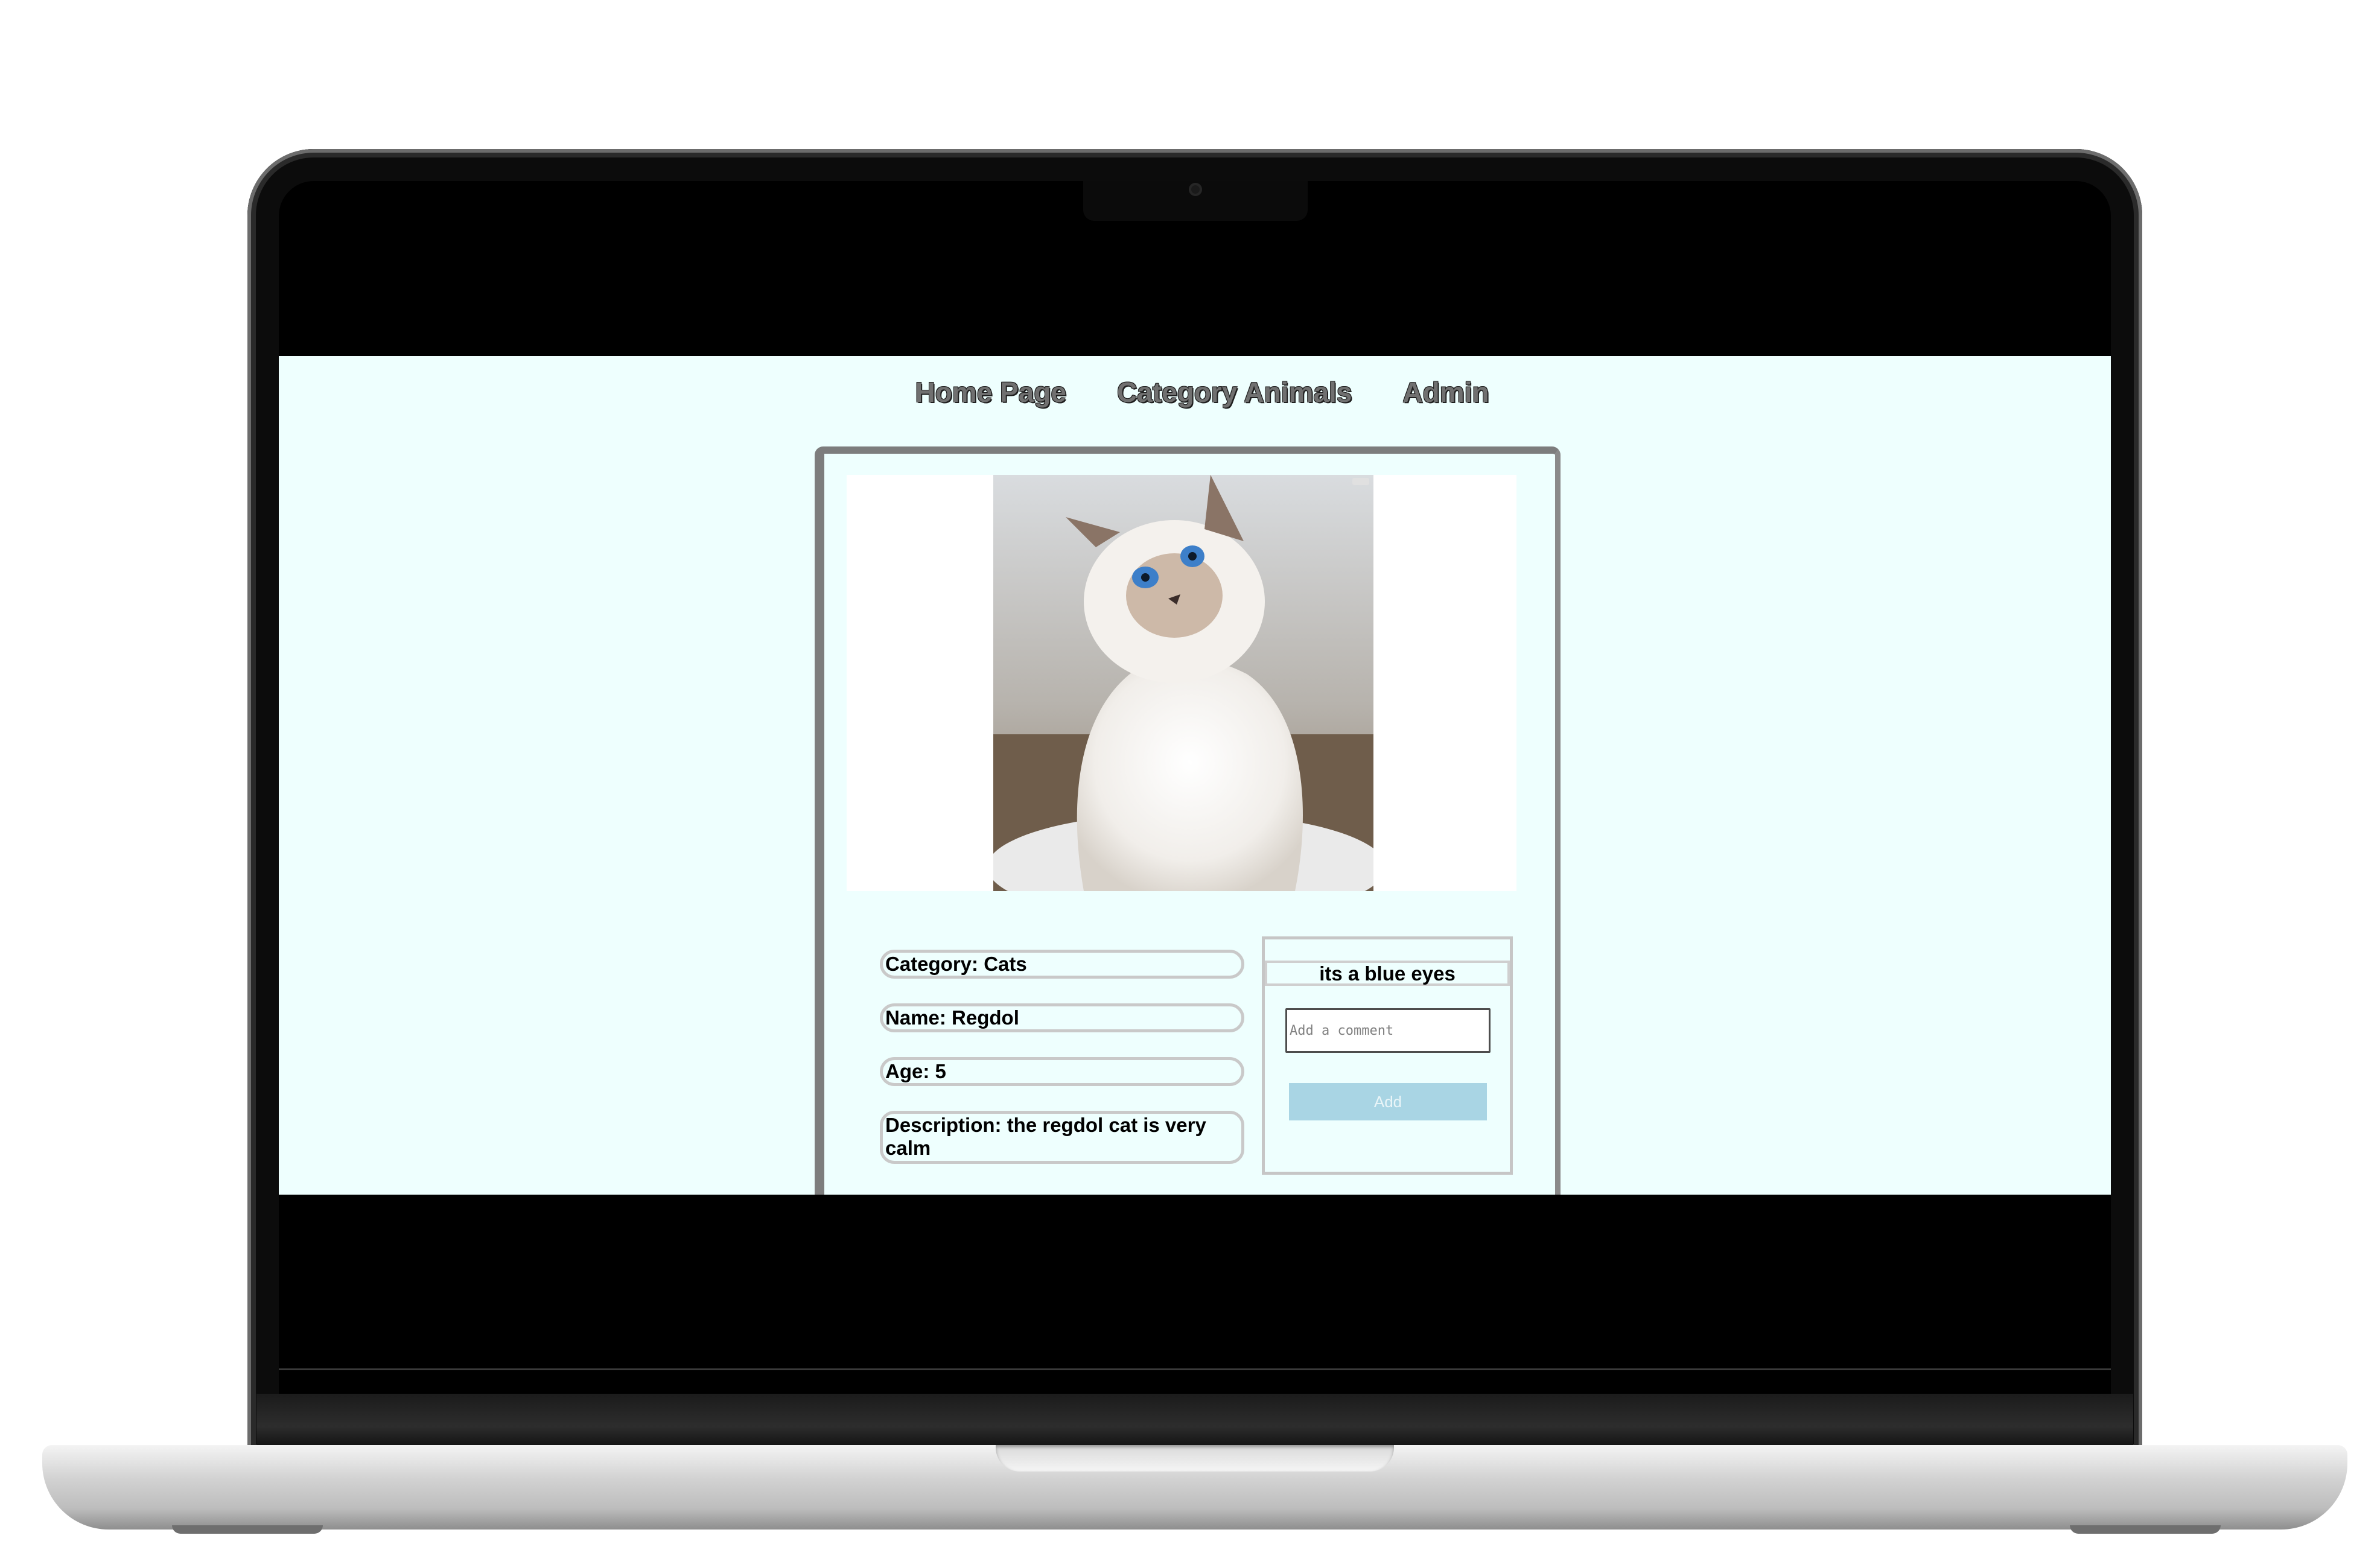 This screenshot has width=2380, height=1547. Describe the element at coordinates (1195, 1459) in the screenshot. I see `laptop-thumb-notch` at that location.